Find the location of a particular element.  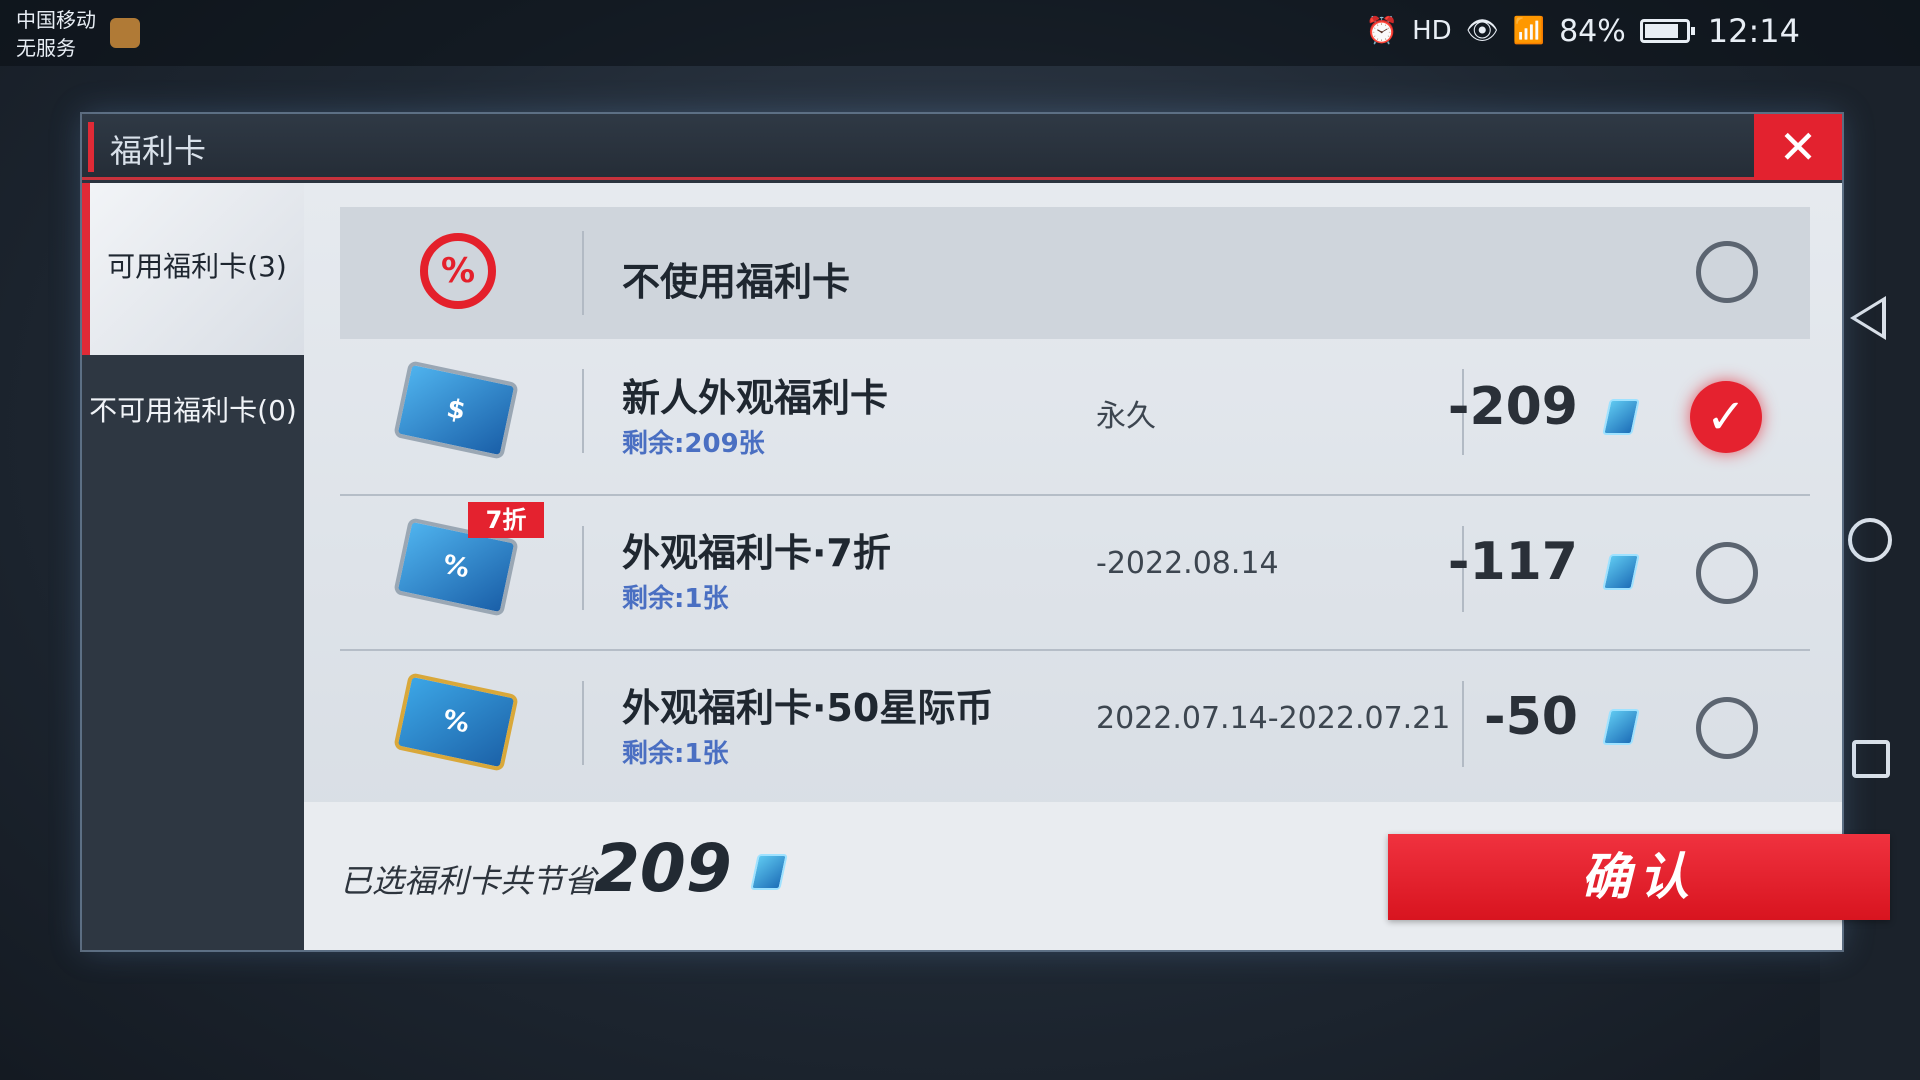

close-button: ✕ is located at coordinates (1798, 147).